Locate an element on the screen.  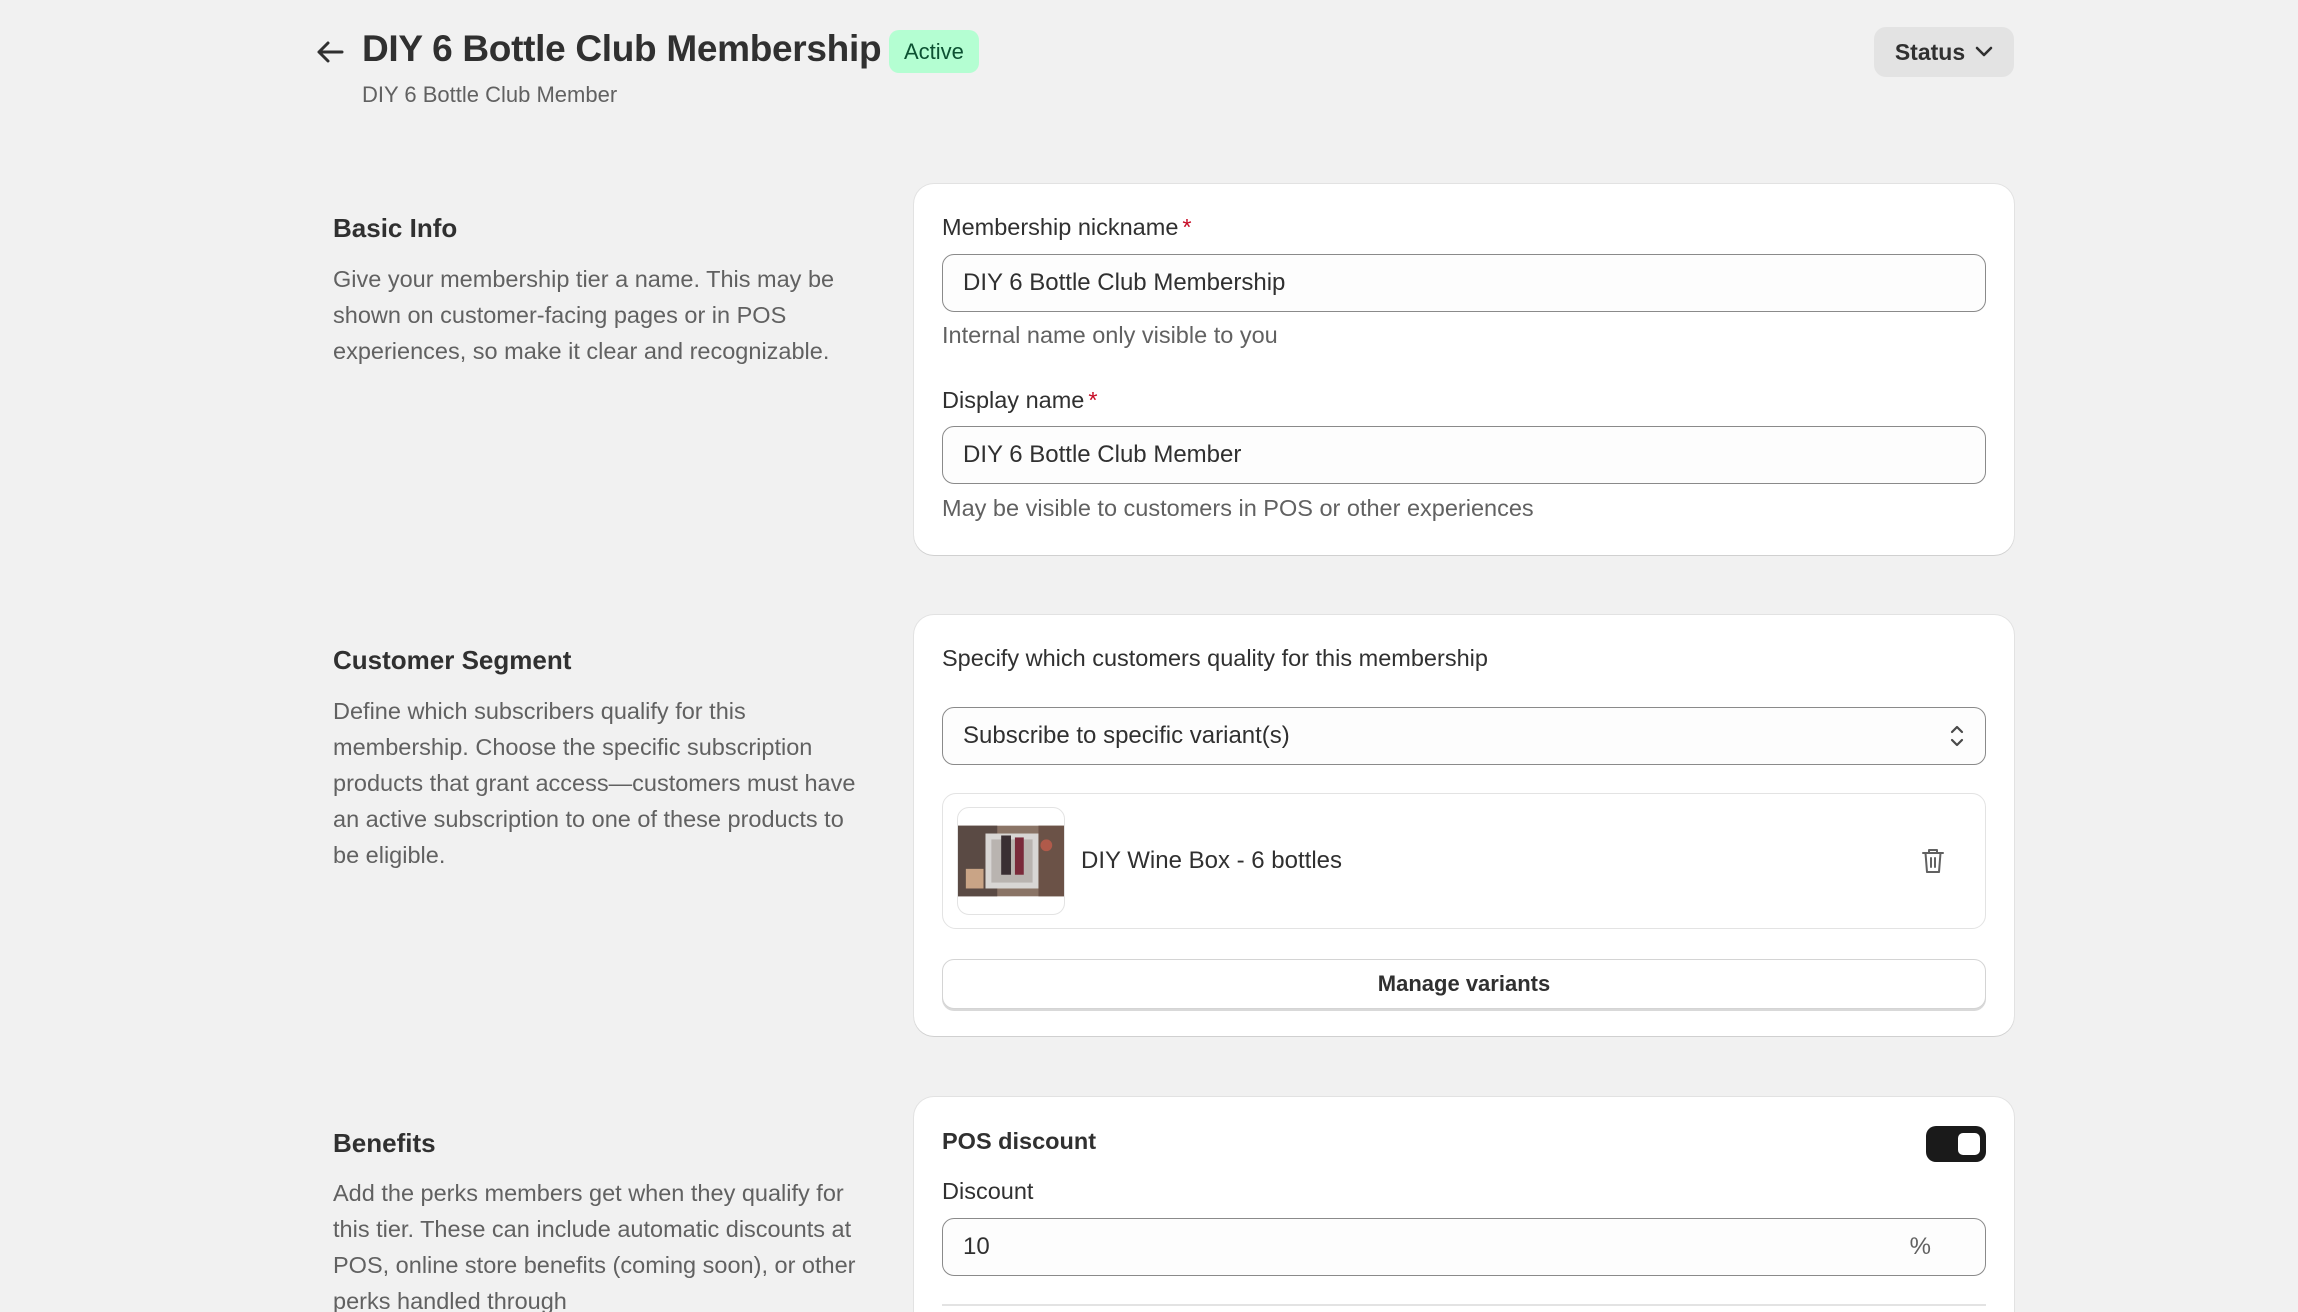
toggle-knob is located at coordinates (1969, 1144).